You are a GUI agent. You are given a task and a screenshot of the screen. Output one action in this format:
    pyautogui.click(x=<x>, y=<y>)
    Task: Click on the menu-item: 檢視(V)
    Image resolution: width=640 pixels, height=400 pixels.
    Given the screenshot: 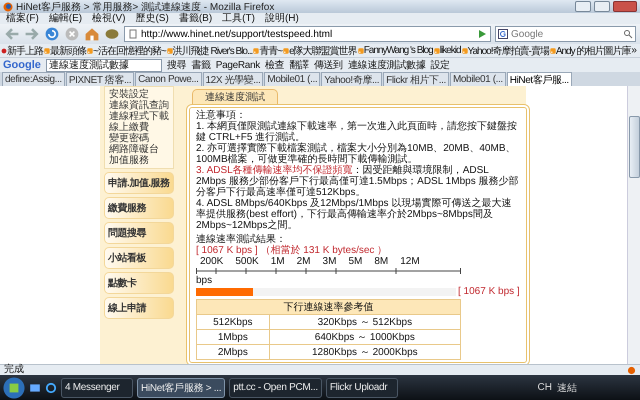 What is the action you would take?
    pyautogui.click(x=109, y=18)
    